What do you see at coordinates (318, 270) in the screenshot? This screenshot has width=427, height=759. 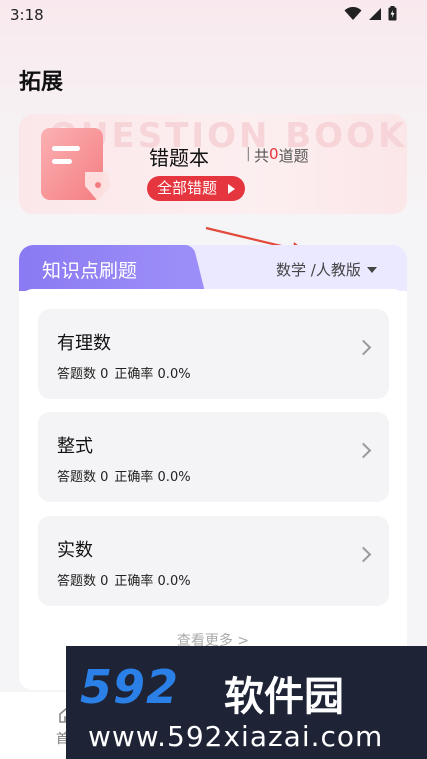 I see `subject-label: 数学 /人教版` at bounding box center [318, 270].